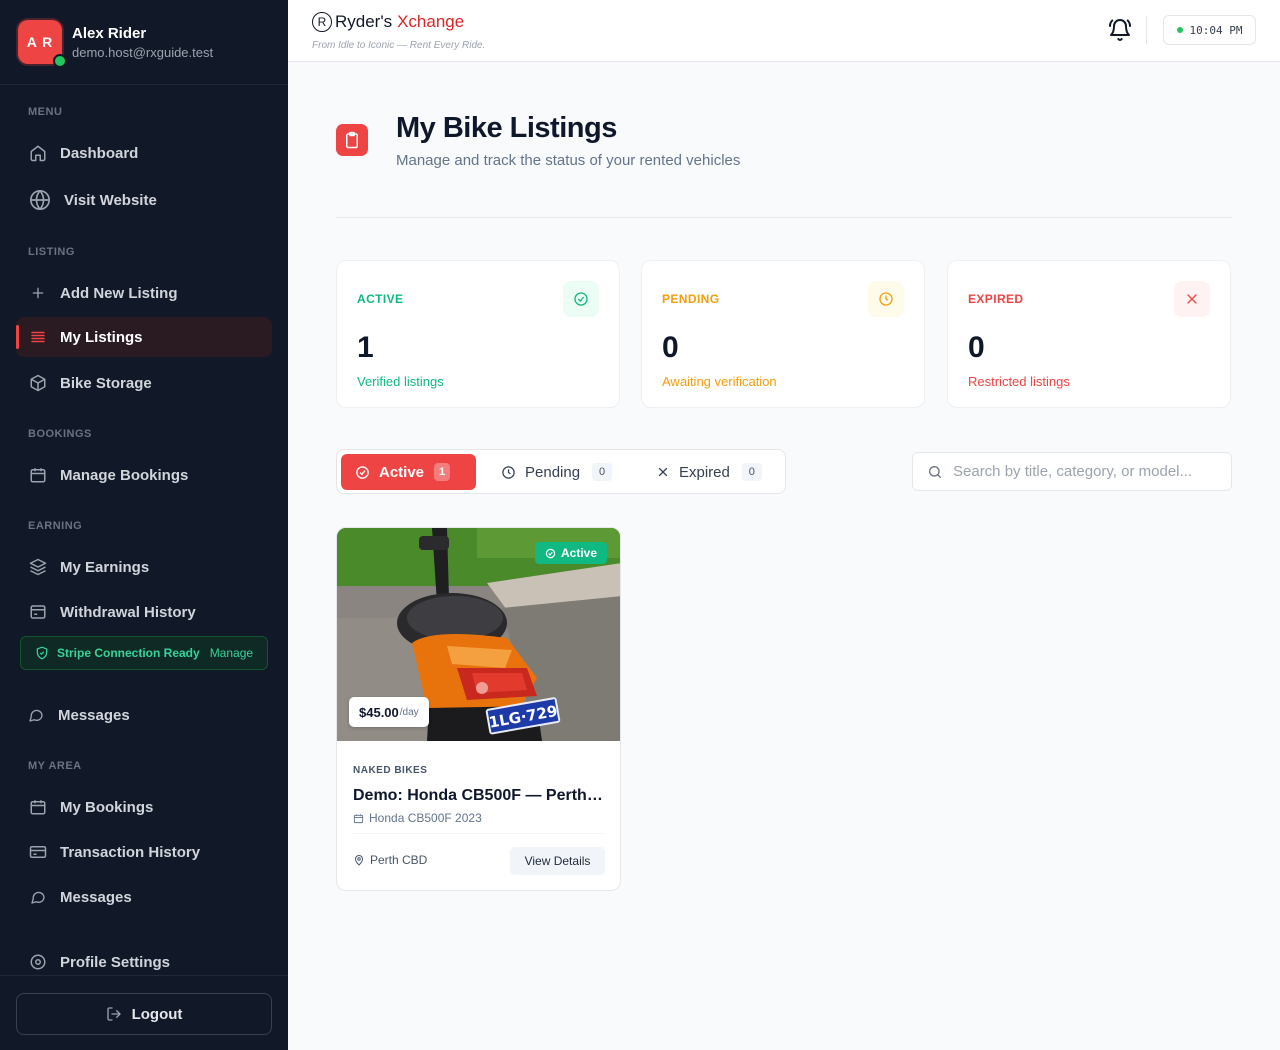 This screenshot has width=1280, height=1050. I want to click on sidebar-item-label: Visit Website, so click(110, 200).